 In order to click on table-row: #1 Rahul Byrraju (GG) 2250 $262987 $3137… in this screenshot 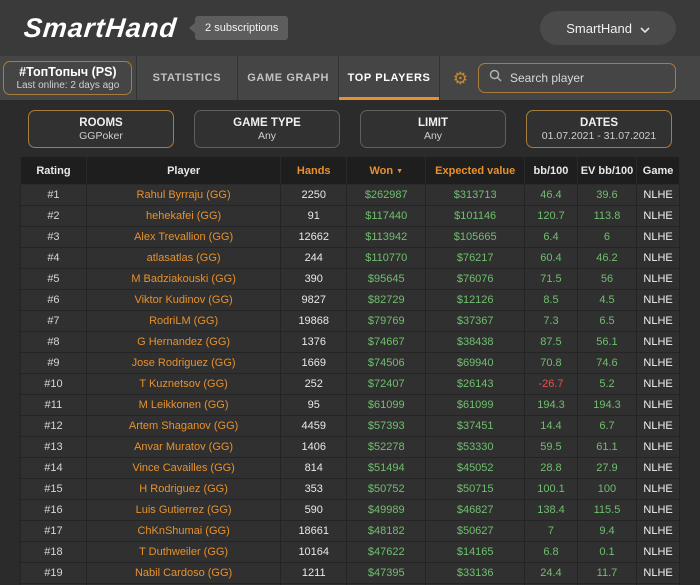, I will do `click(350, 195)`.